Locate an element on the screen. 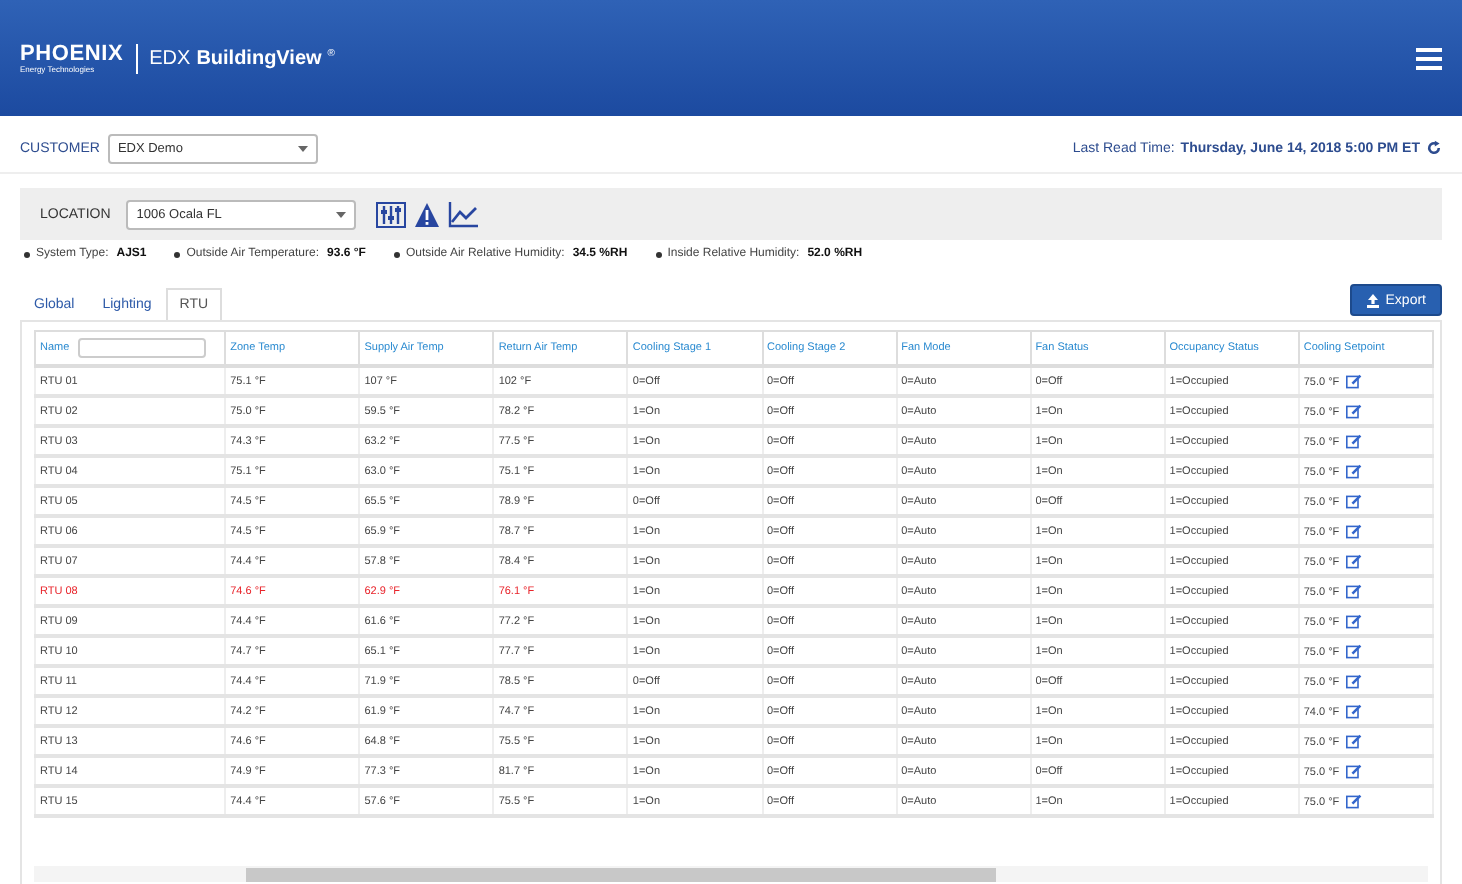  brand-name: PHOENIX is located at coordinates (72, 54).